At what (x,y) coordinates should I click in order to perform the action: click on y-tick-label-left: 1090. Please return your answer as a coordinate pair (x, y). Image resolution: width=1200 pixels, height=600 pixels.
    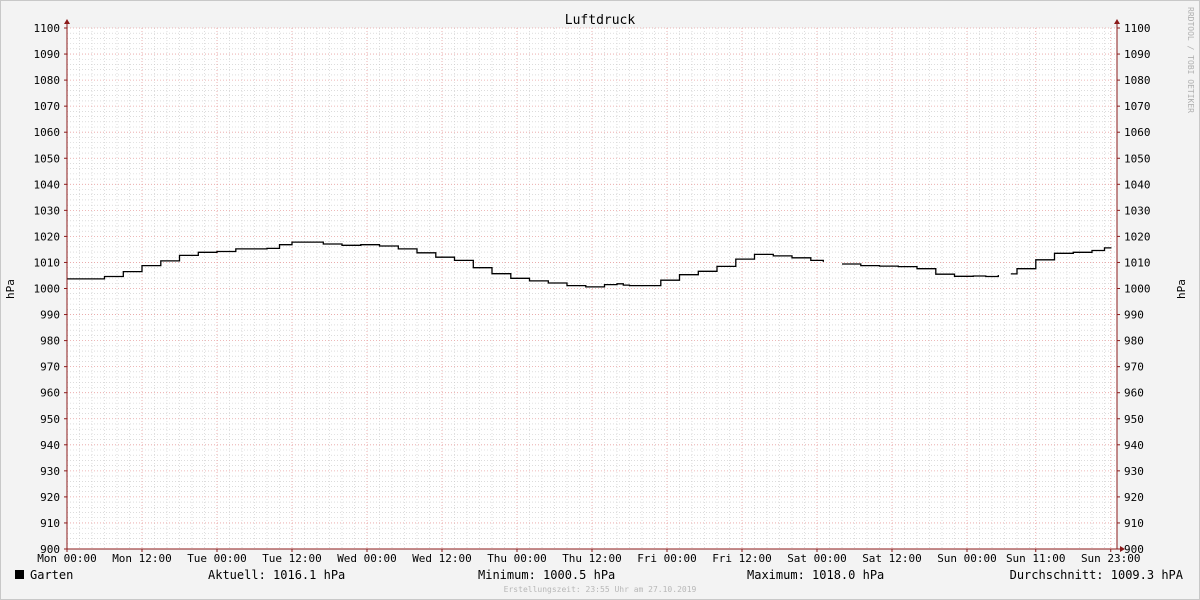
    Looking at the image, I should click on (47, 54).